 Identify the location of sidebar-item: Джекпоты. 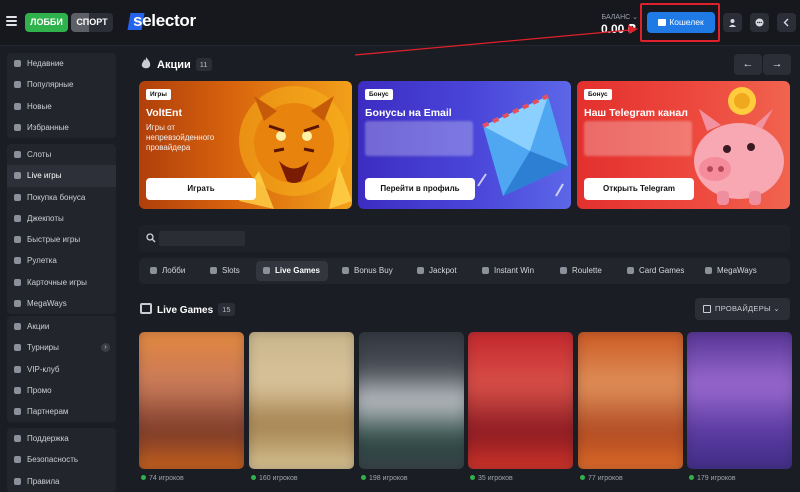
(61, 218).